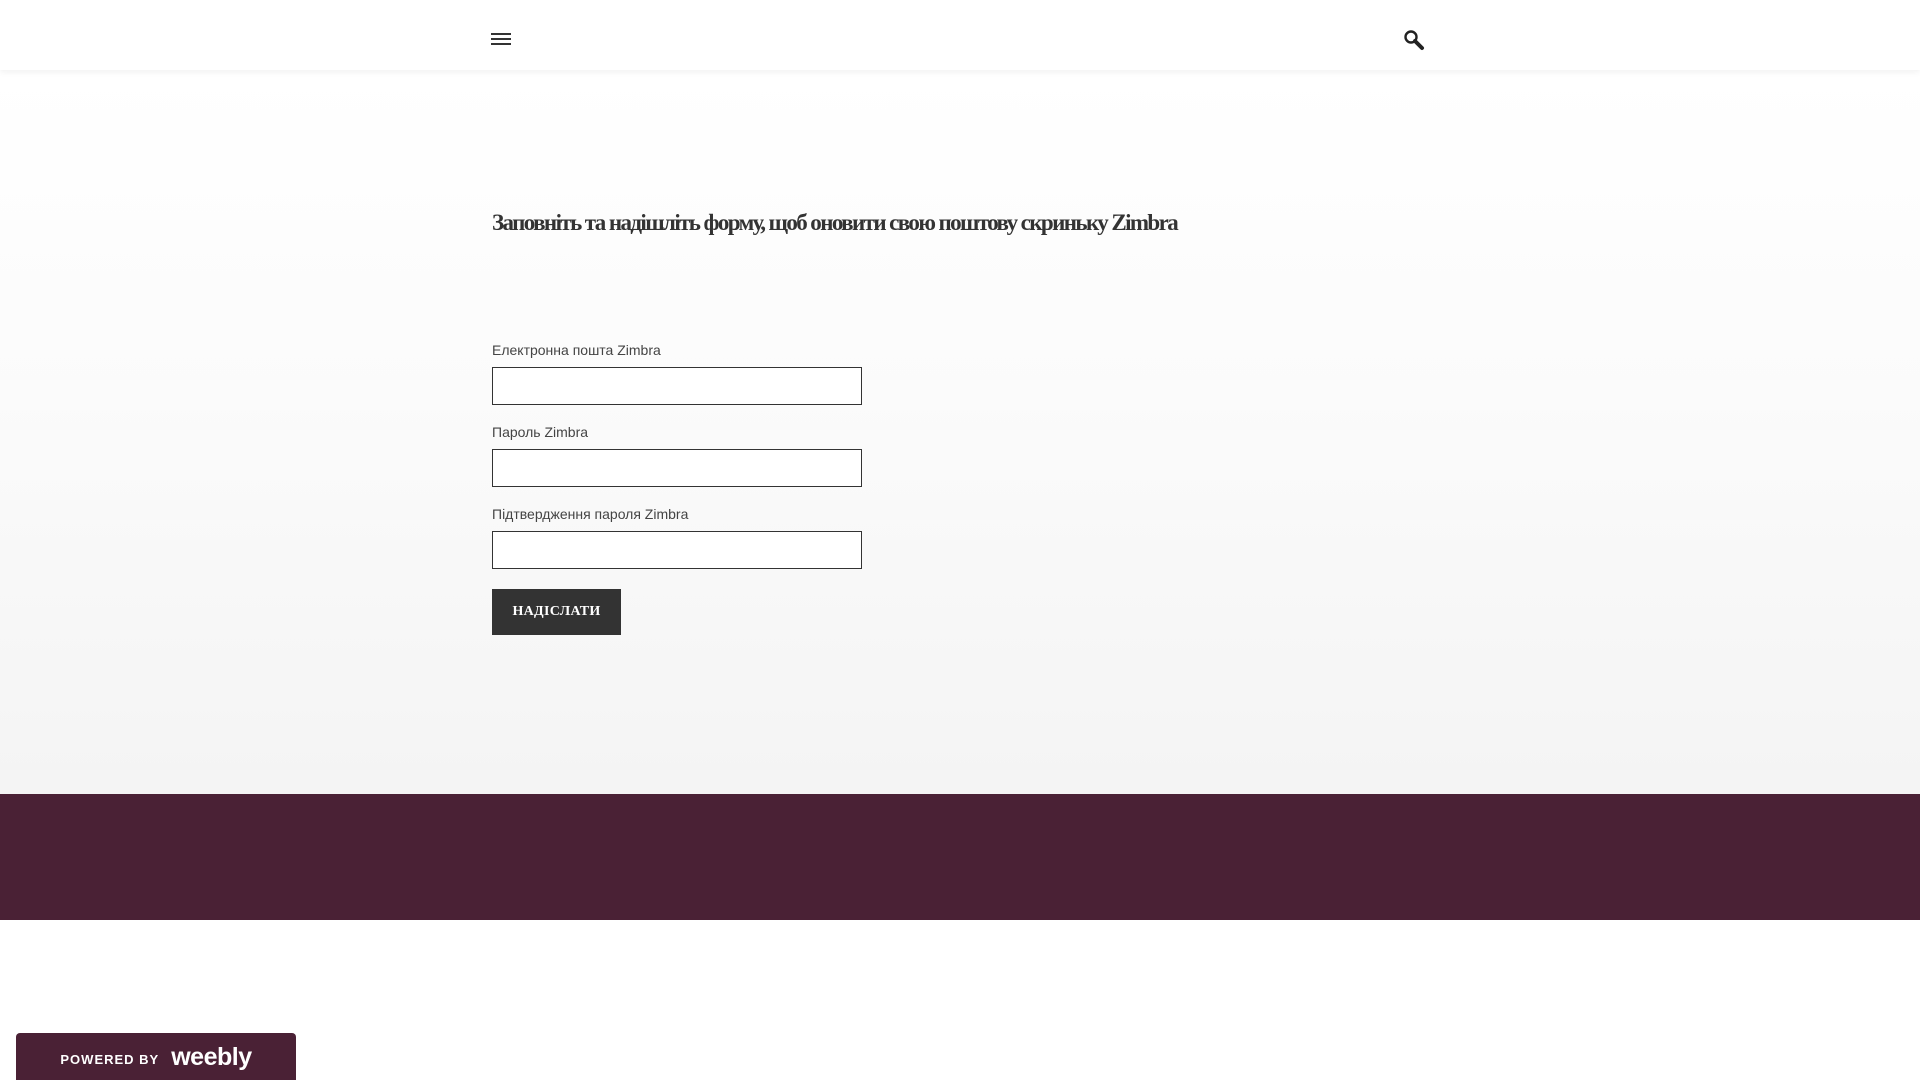 The image size is (1920, 1080). I want to click on password-field, so click(677, 468).